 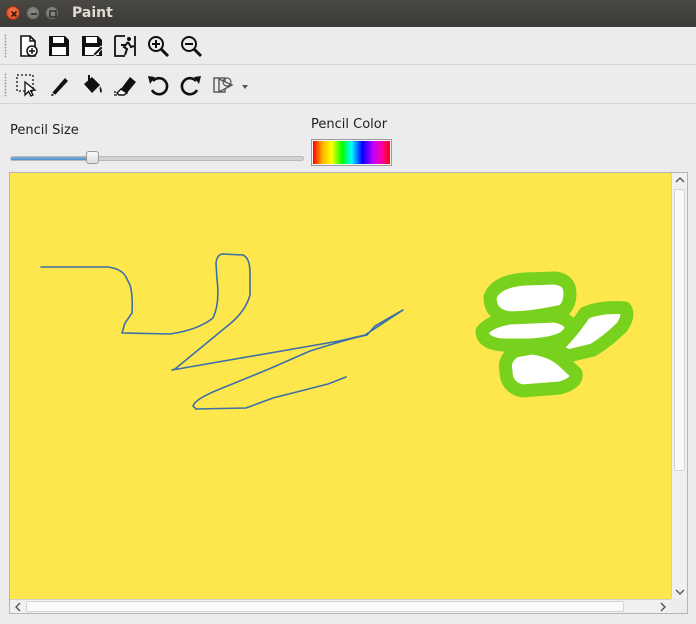 I want to click on exit-icon, so click(x=125, y=46).